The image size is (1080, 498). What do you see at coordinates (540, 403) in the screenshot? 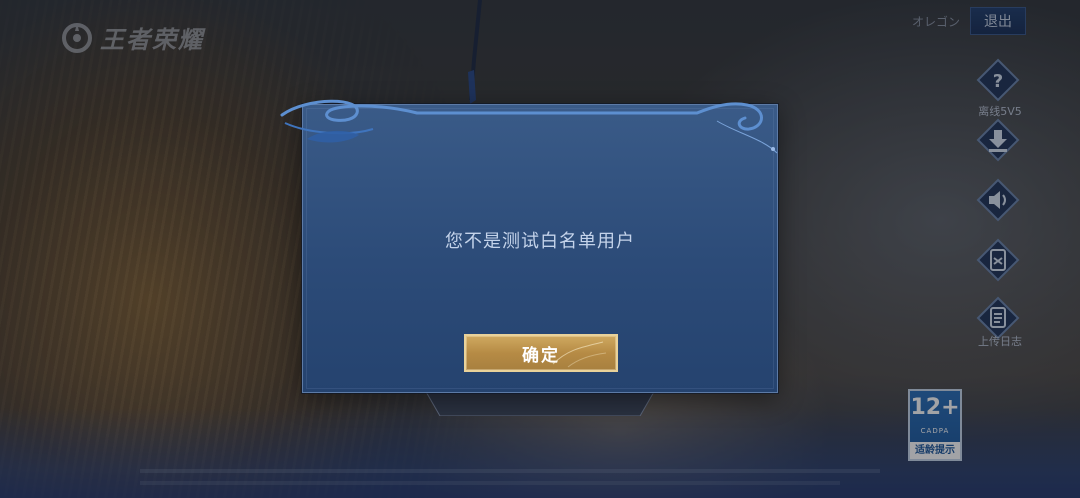
I see `hidden-plaque` at bounding box center [540, 403].